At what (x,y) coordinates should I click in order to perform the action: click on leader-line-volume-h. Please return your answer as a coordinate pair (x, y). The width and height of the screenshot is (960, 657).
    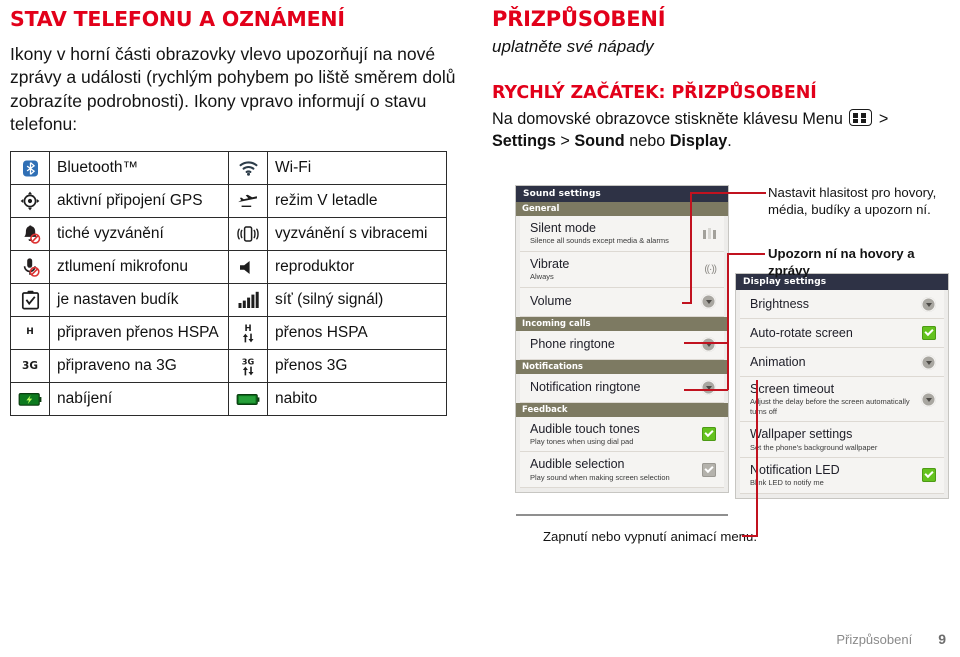
    Looking at the image, I should click on (728, 193).